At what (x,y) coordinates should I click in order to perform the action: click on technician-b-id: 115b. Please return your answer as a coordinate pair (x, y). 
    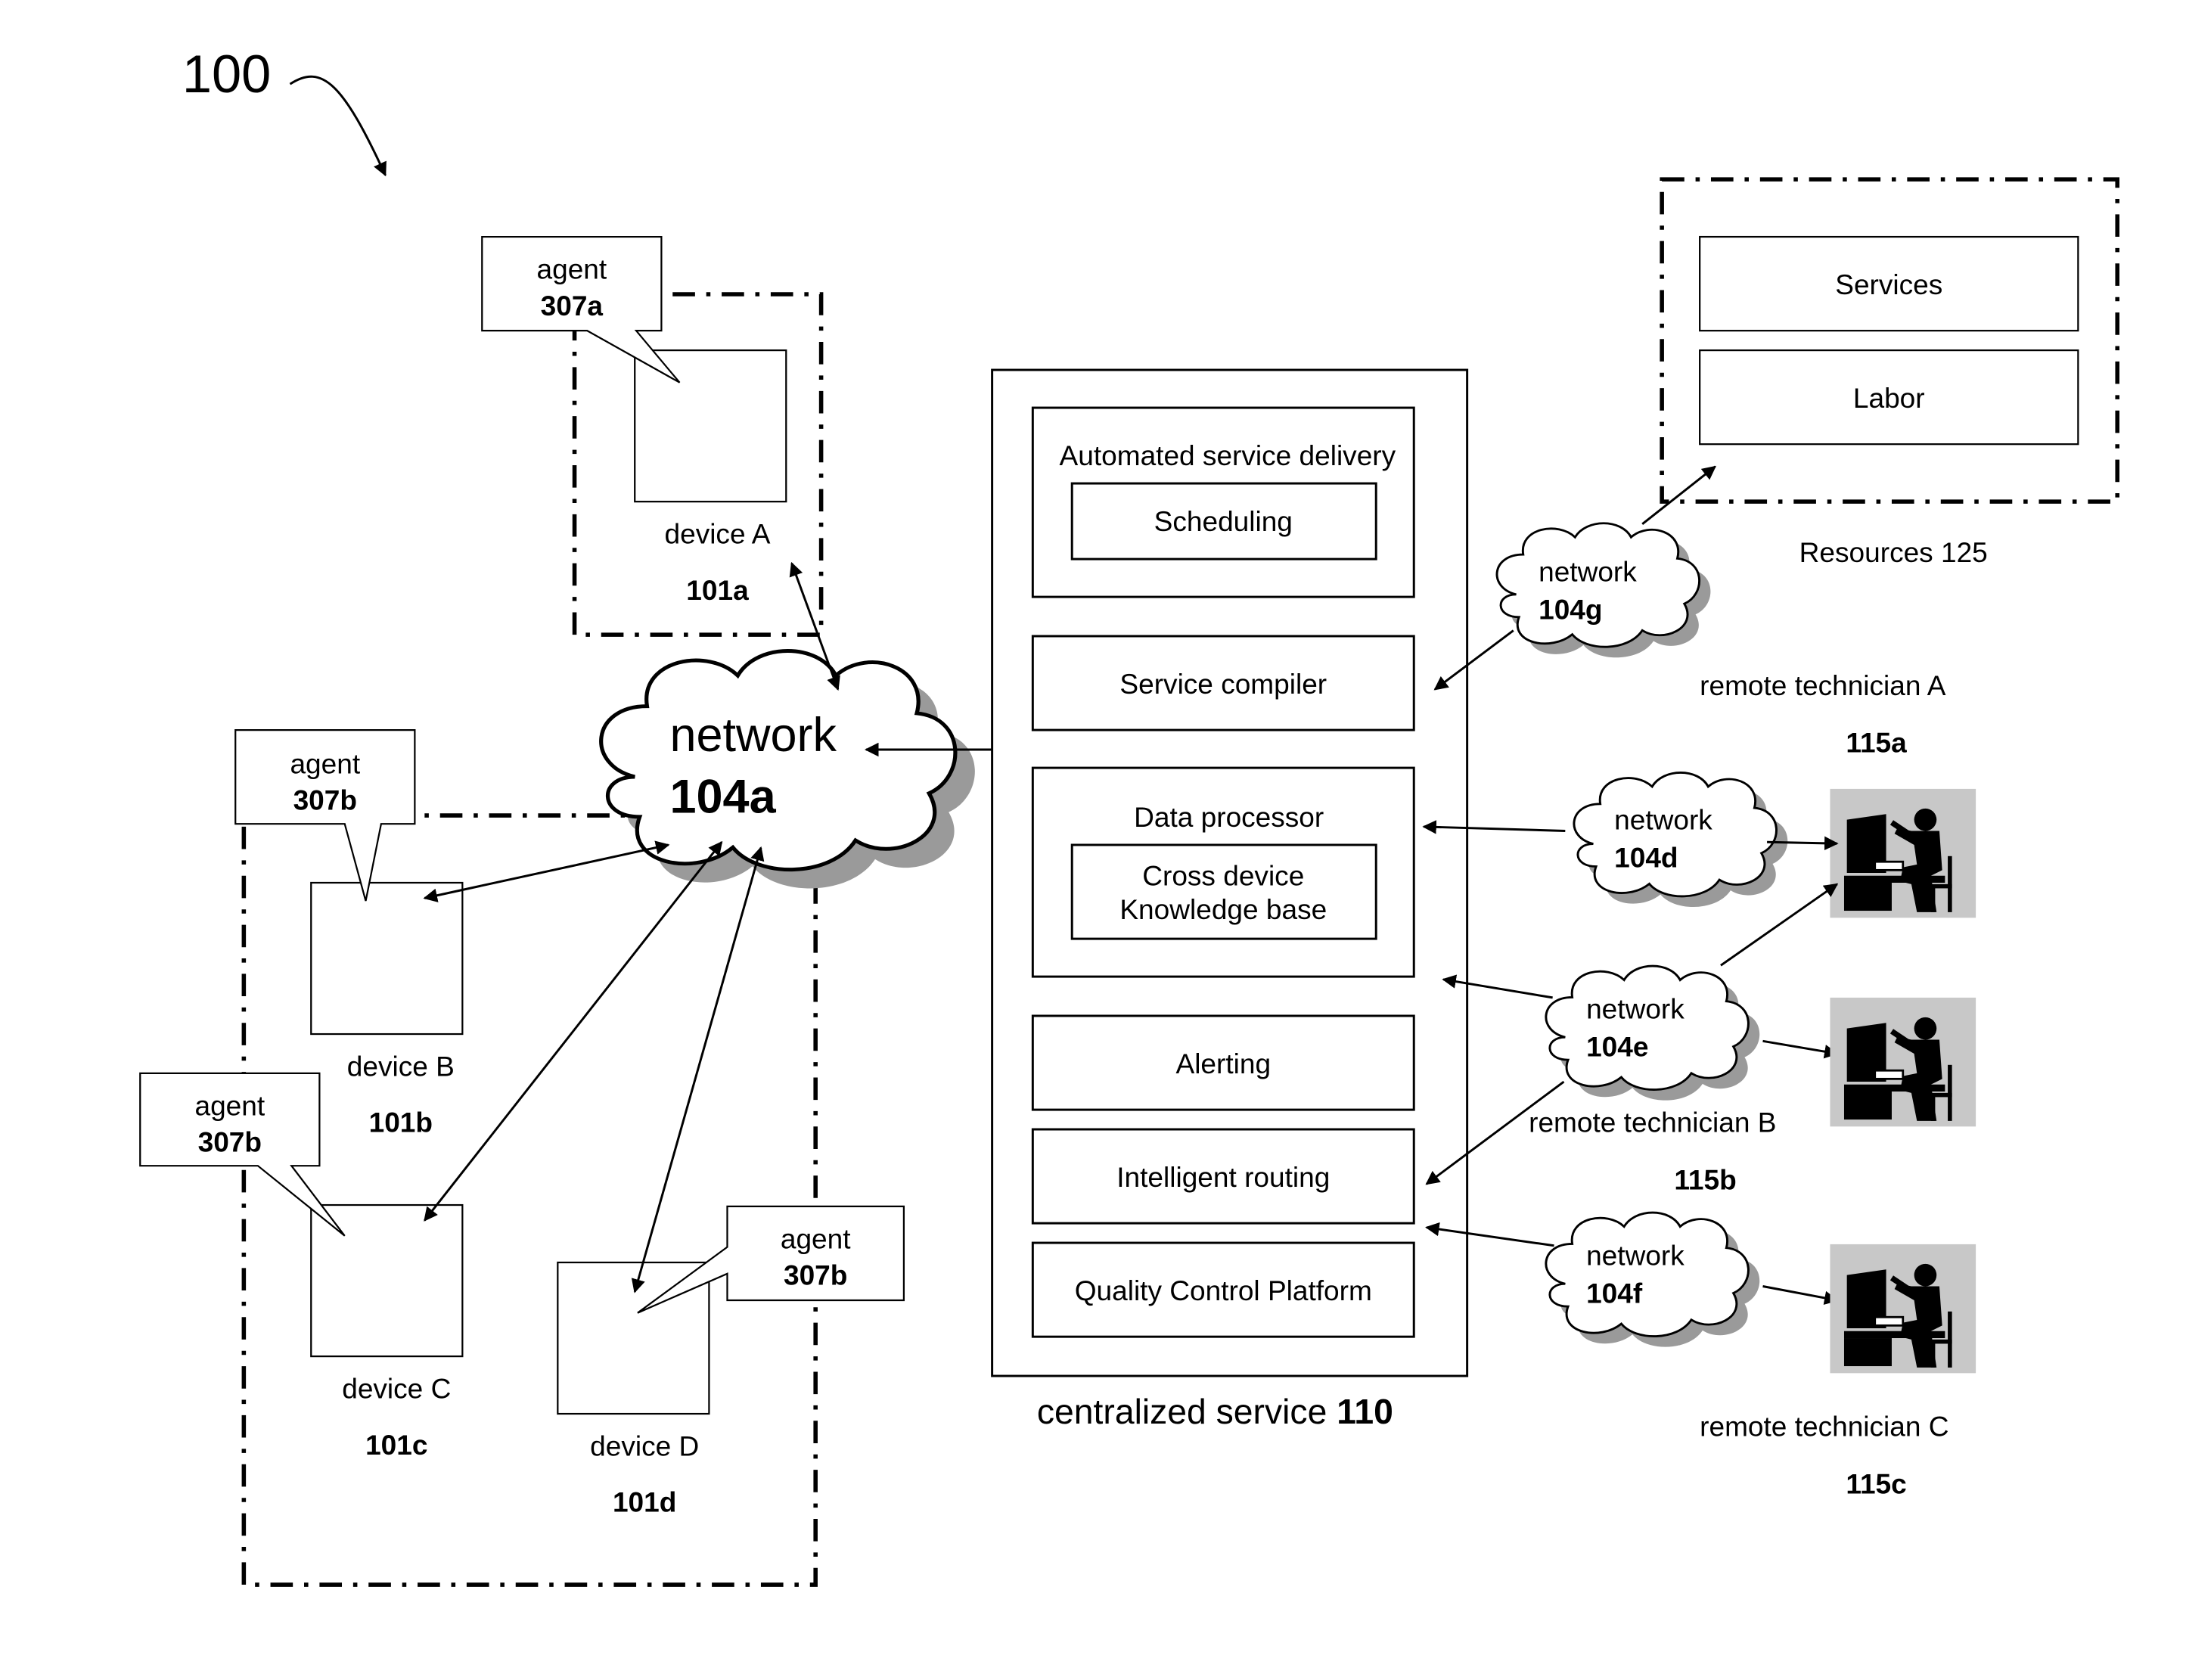
    Looking at the image, I should click on (1705, 1180).